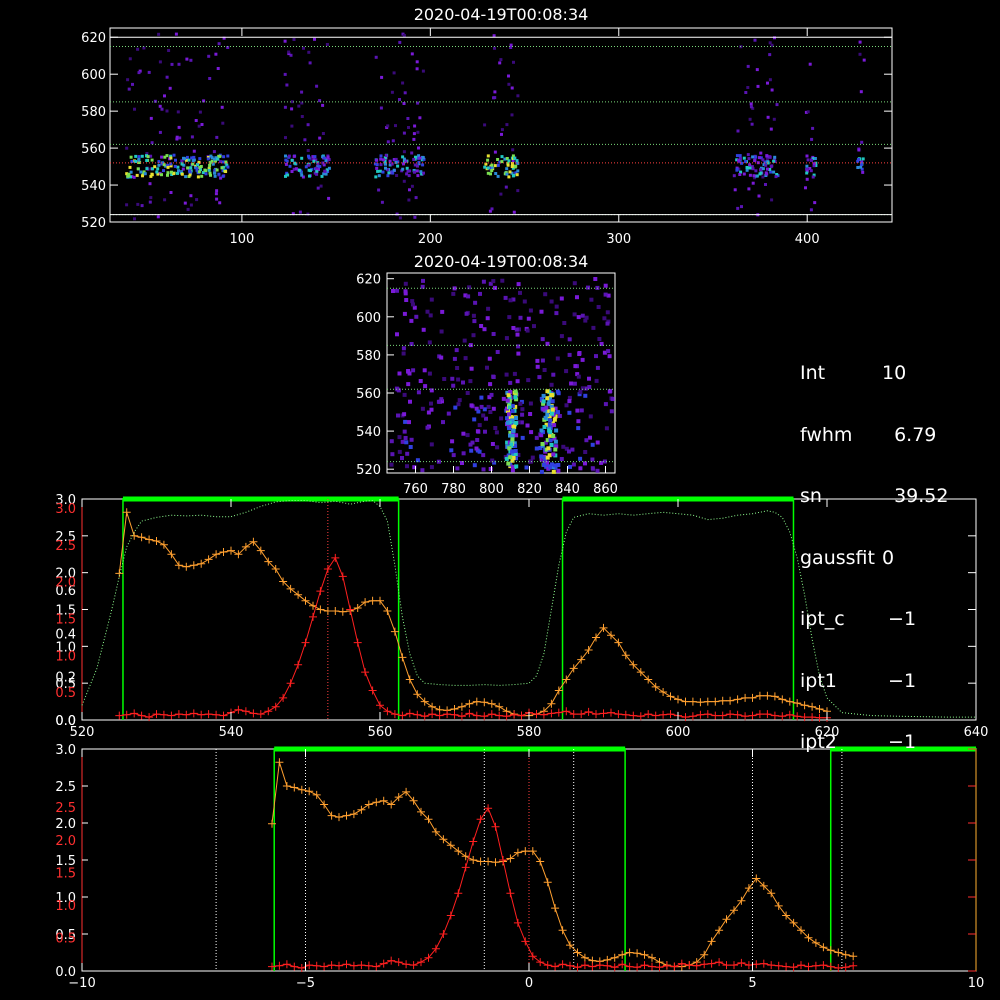  What do you see at coordinates (93, 38) in the screenshot?
I see `heatmap-1-ytick-label: 620` at bounding box center [93, 38].